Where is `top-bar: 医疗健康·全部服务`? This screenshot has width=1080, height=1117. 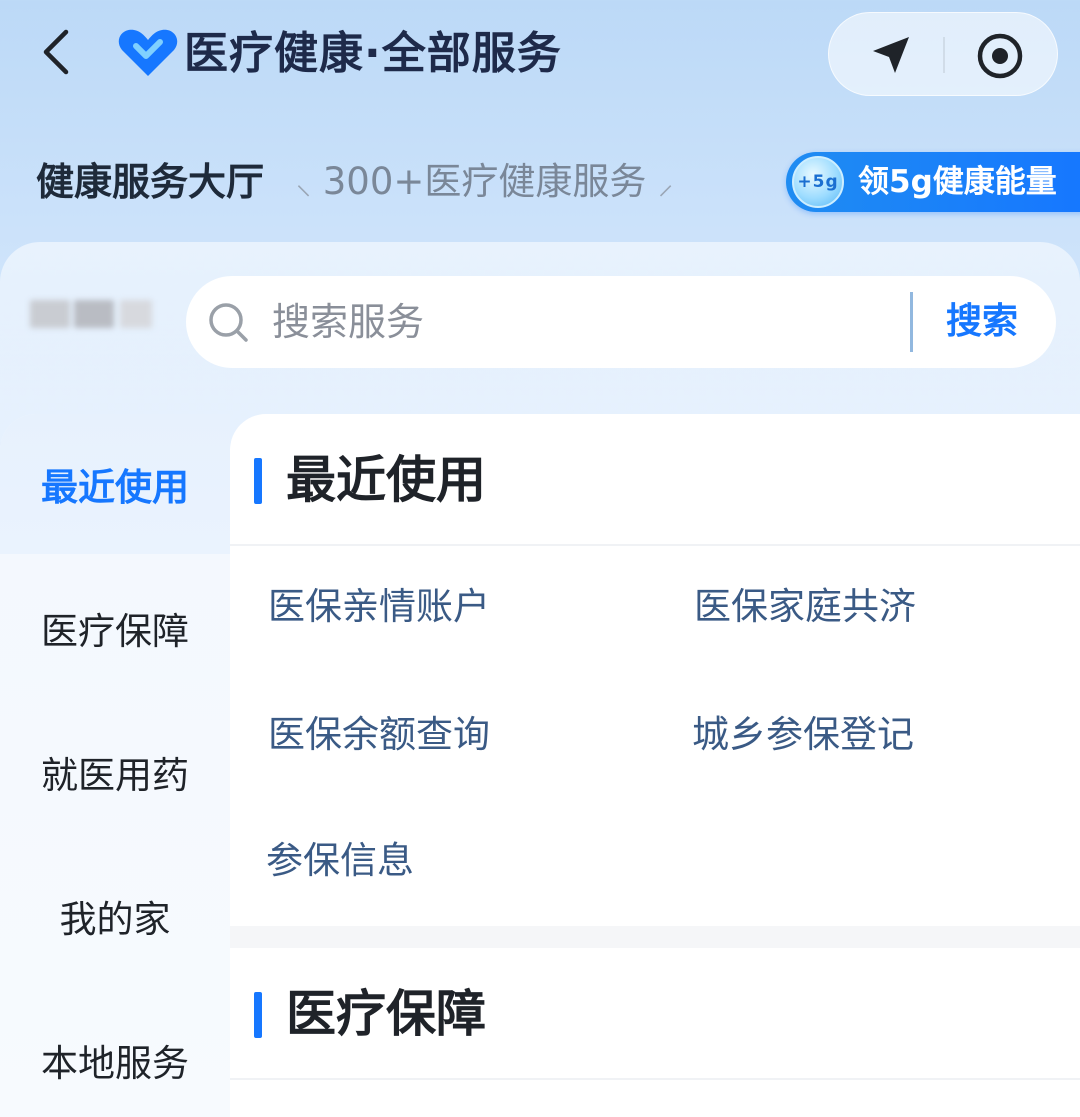
top-bar: 医疗健康·全部服务 is located at coordinates (540, 55).